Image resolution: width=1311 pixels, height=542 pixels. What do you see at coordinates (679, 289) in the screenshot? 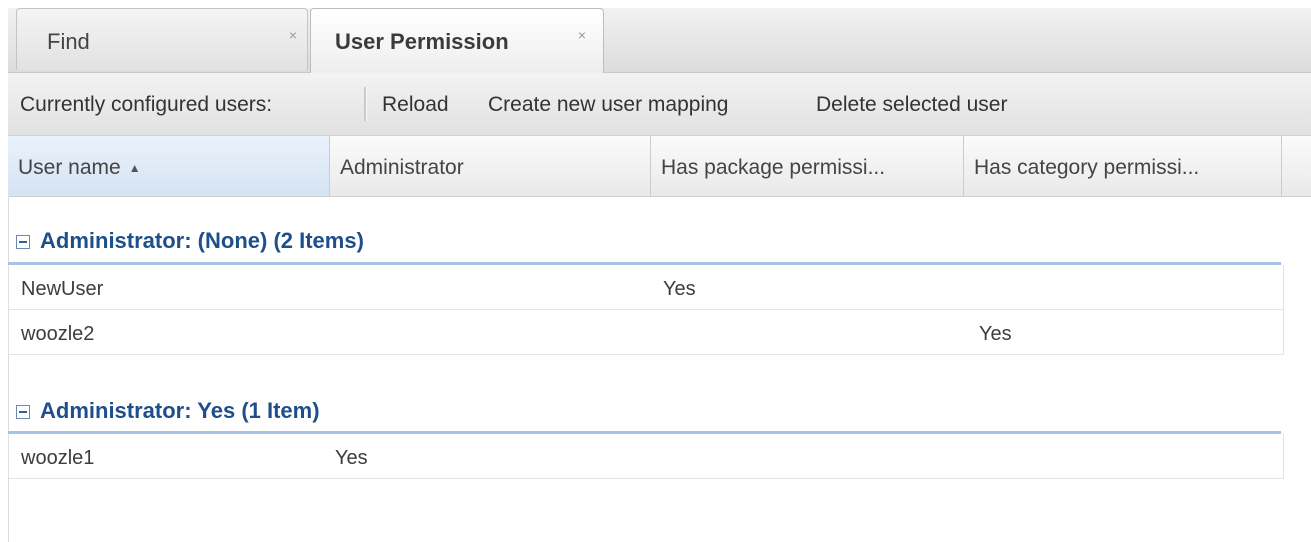
I see `cell-package-permission: Yes` at bounding box center [679, 289].